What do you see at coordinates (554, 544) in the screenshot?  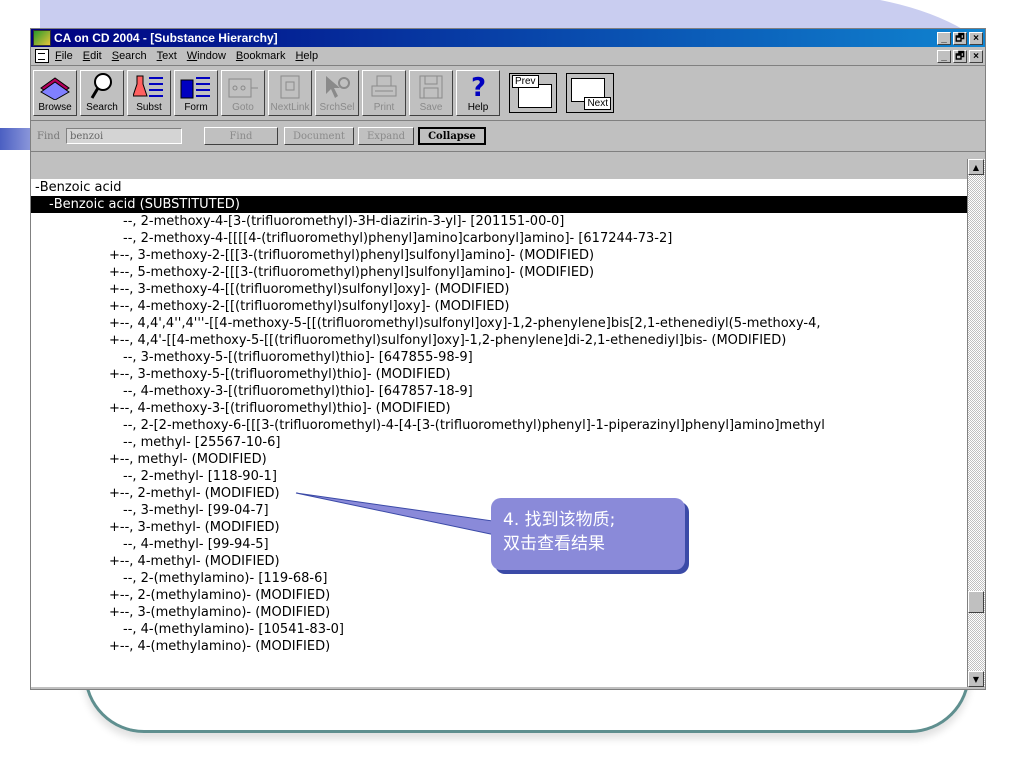 I see `callout-line-2: 双击查看结果` at bounding box center [554, 544].